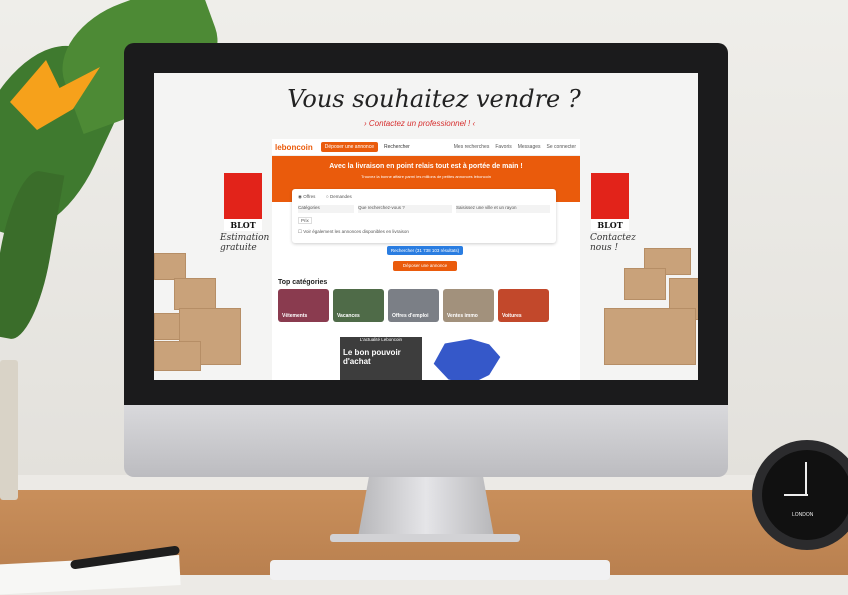  Describe the element at coordinates (440, 570) in the screenshot. I see `keyboard` at that location.